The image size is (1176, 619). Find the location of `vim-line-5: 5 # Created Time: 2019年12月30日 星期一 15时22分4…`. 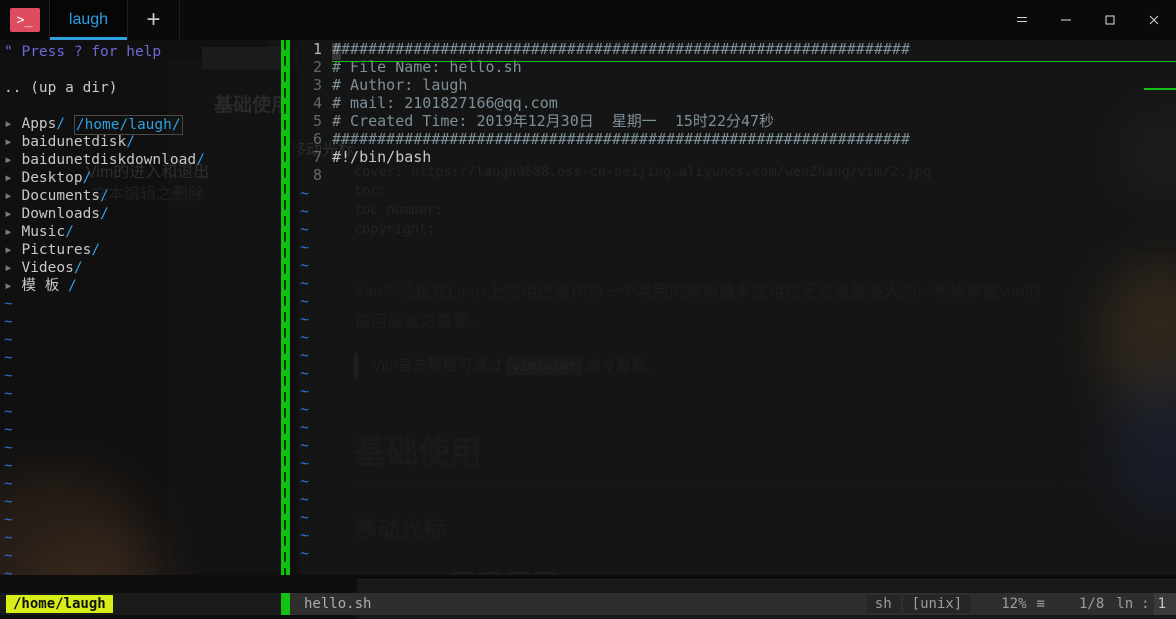

vim-line-5: 5 # Created Time: 2019年12月30日 星期一 15时22分4… is located at coordinates (738, 121).